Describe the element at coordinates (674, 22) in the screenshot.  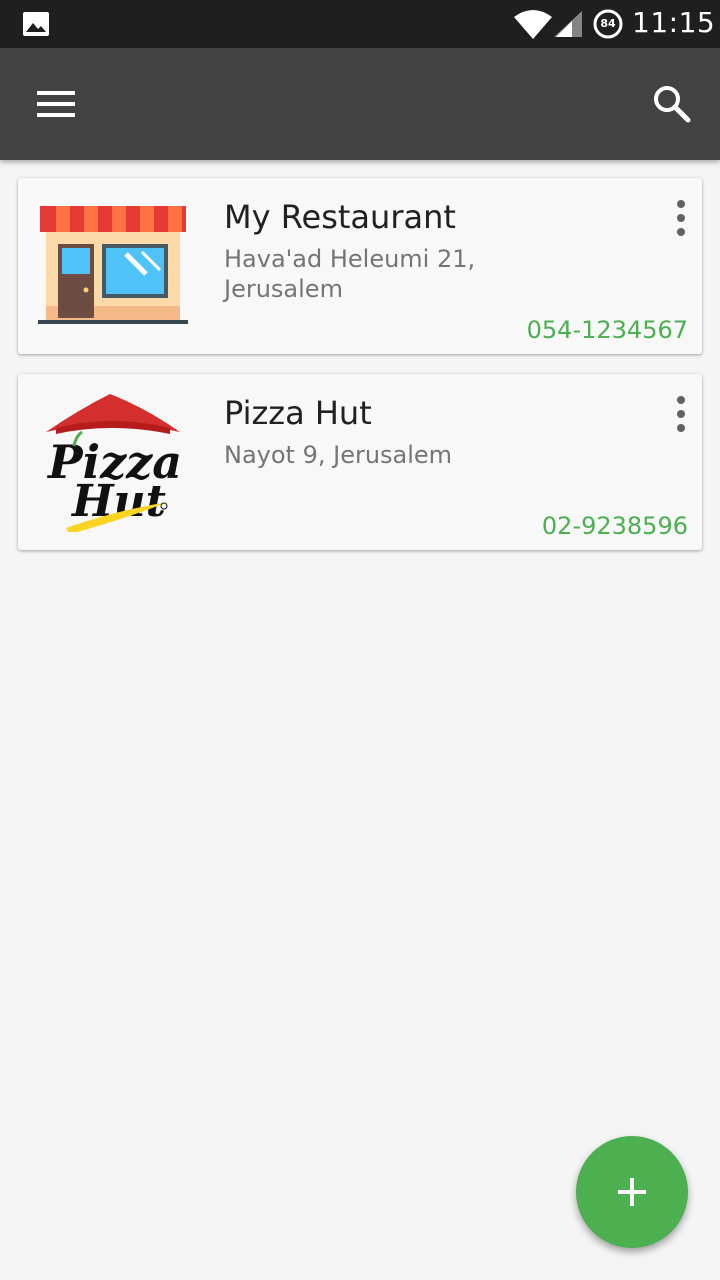
I see `clock: 11:15` at that location.